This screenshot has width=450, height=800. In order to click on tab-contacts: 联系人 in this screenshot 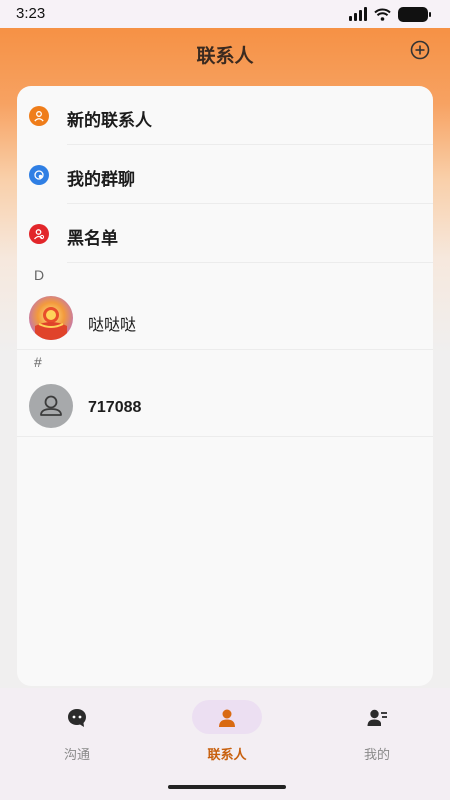, I will do `click(227, 740)`.